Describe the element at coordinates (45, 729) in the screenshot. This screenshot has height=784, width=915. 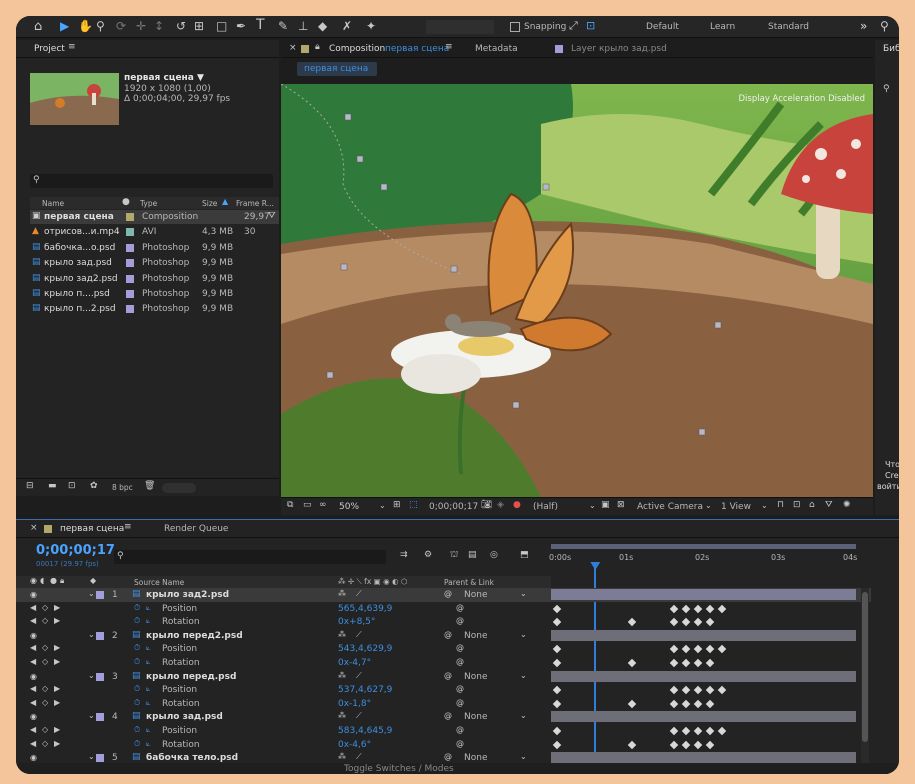
I see `add-keyframe-icon: ◇` at that location.